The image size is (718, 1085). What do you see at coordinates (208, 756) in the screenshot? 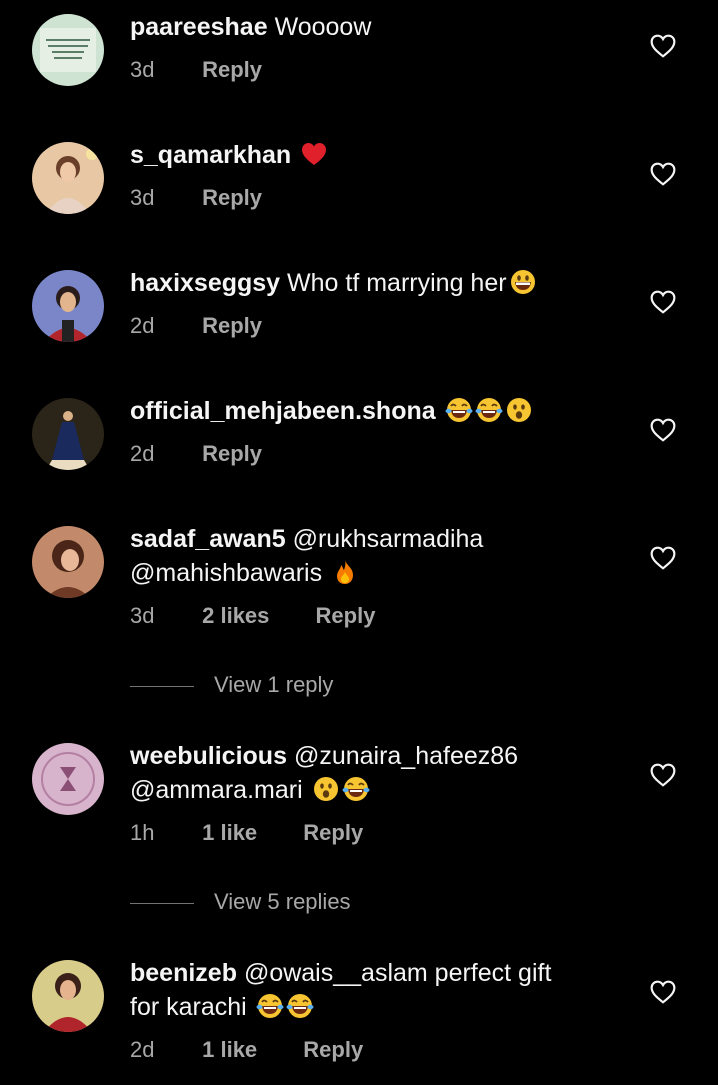
I see `comment-username: weebulicious` at bounding box center [208, 756].